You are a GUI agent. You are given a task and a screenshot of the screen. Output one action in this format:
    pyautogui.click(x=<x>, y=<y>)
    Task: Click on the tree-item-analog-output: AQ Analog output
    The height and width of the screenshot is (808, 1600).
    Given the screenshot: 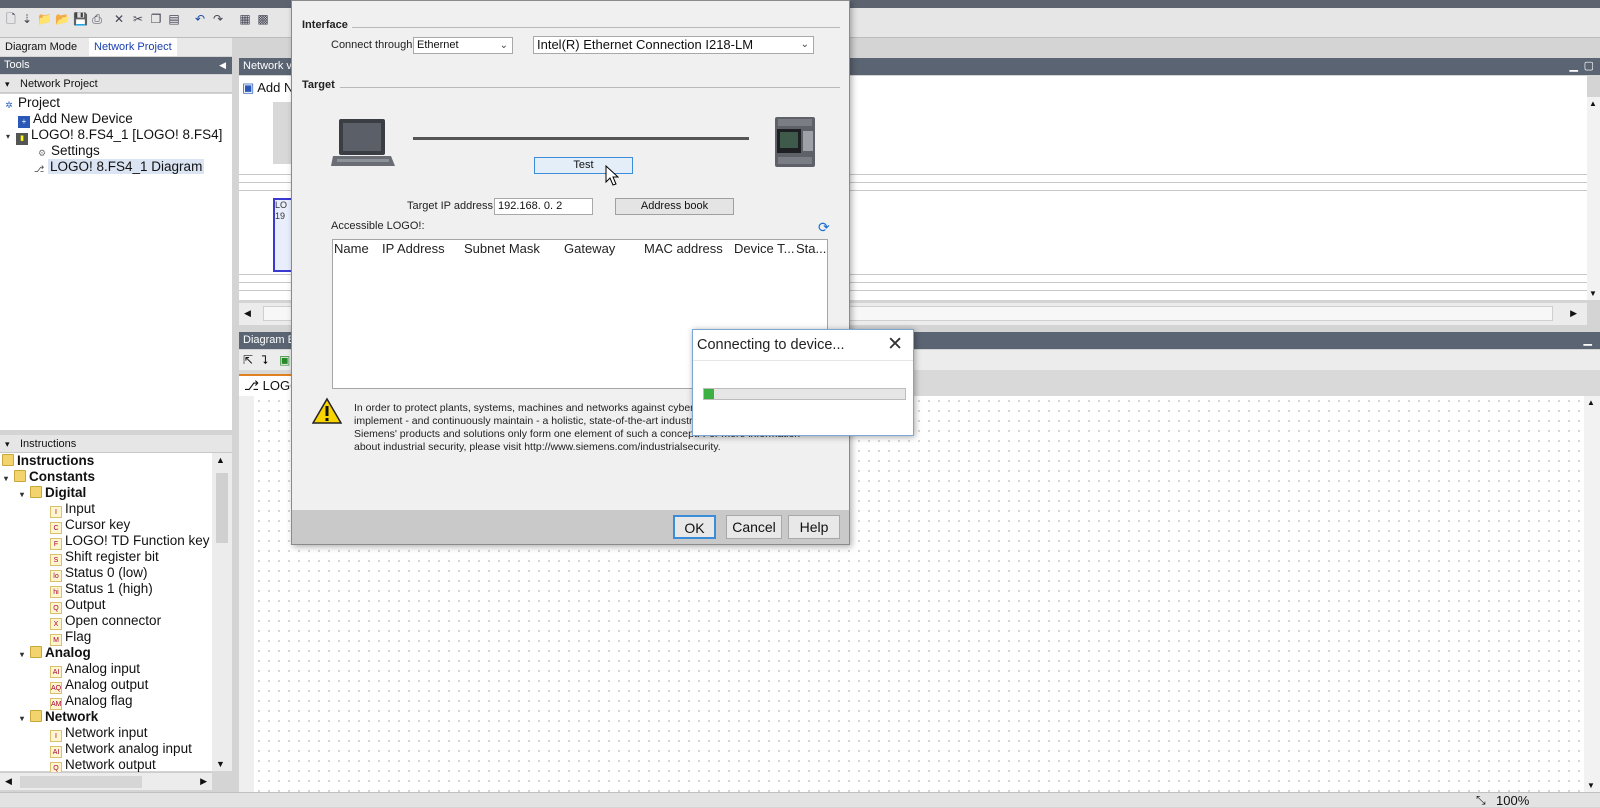 What is the action you would take?
    pyautogui.click(x=99, y=685)
    